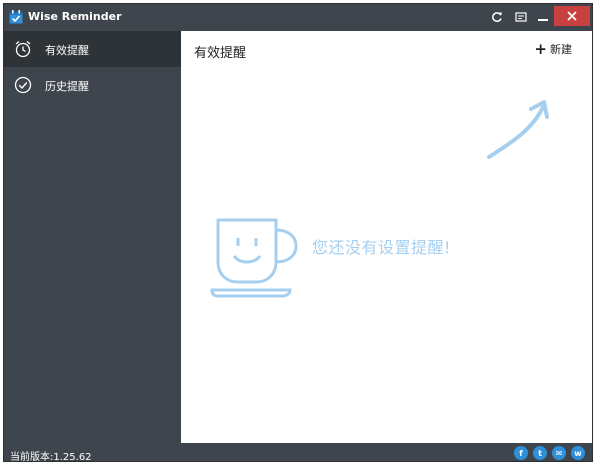 The width and height of the screenshot is (600, 466). Describe the element at coordinates (543, 20) in the screenshot. I see `minimize-icon` at that location.